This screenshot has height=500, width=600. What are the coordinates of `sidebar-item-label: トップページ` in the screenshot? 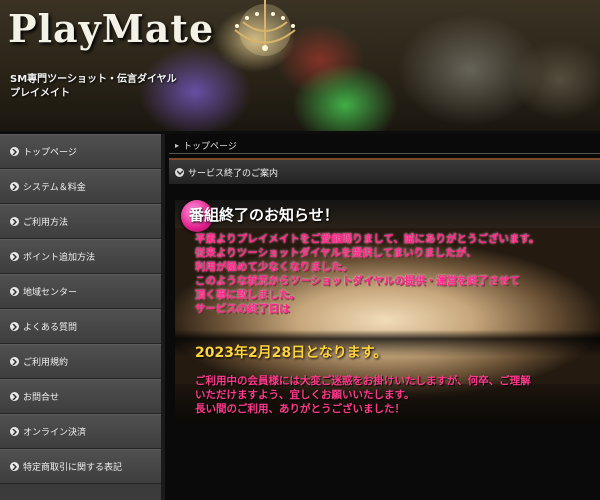 It's located at (50, 153).